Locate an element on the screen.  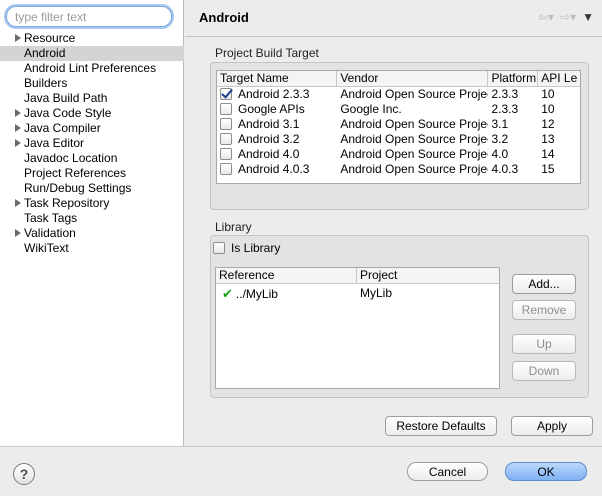
target-name: Android 4.0.3 is located at coordinates (274, 169).